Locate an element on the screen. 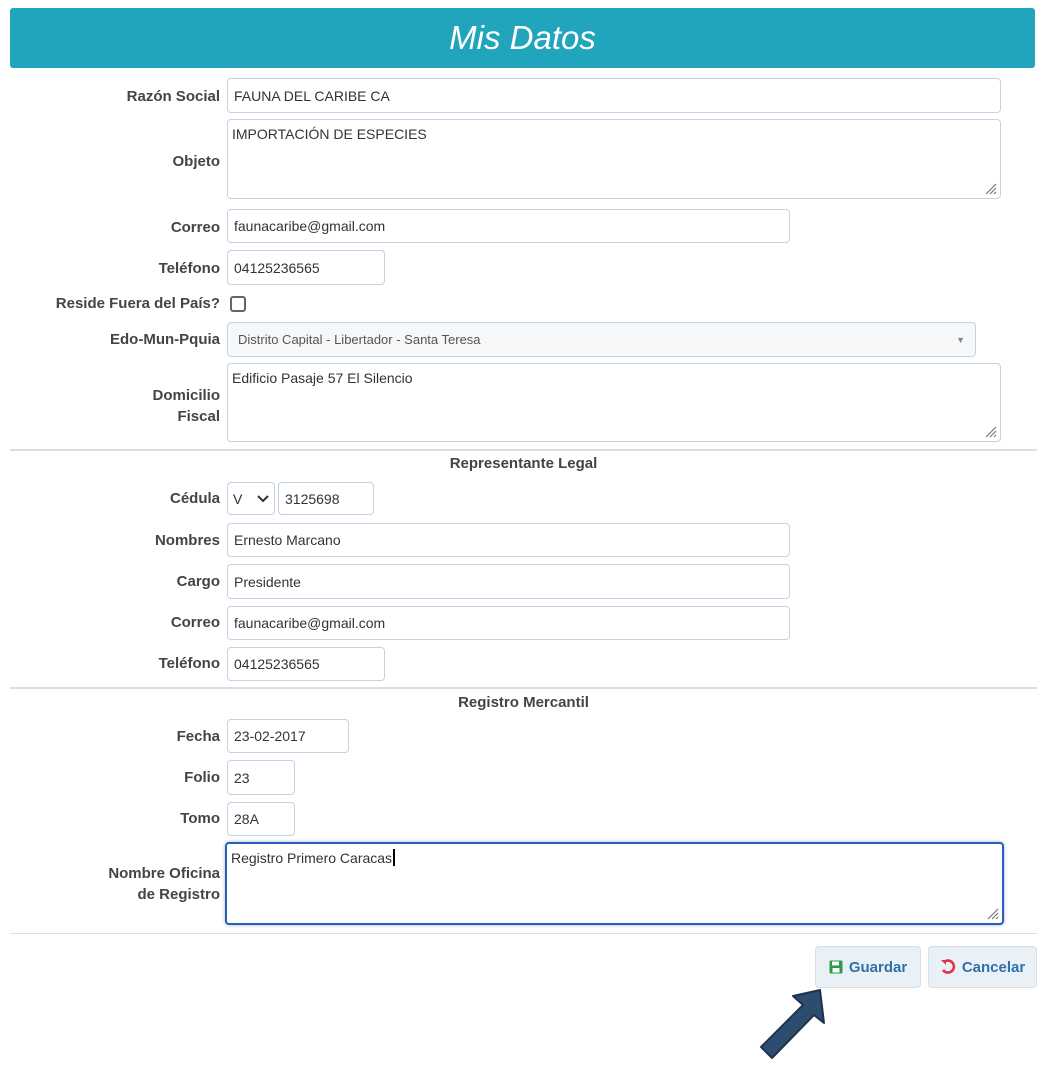  razon-social-input: FAUNA DEL CARIBE CA is located at coordinates (614, 95).